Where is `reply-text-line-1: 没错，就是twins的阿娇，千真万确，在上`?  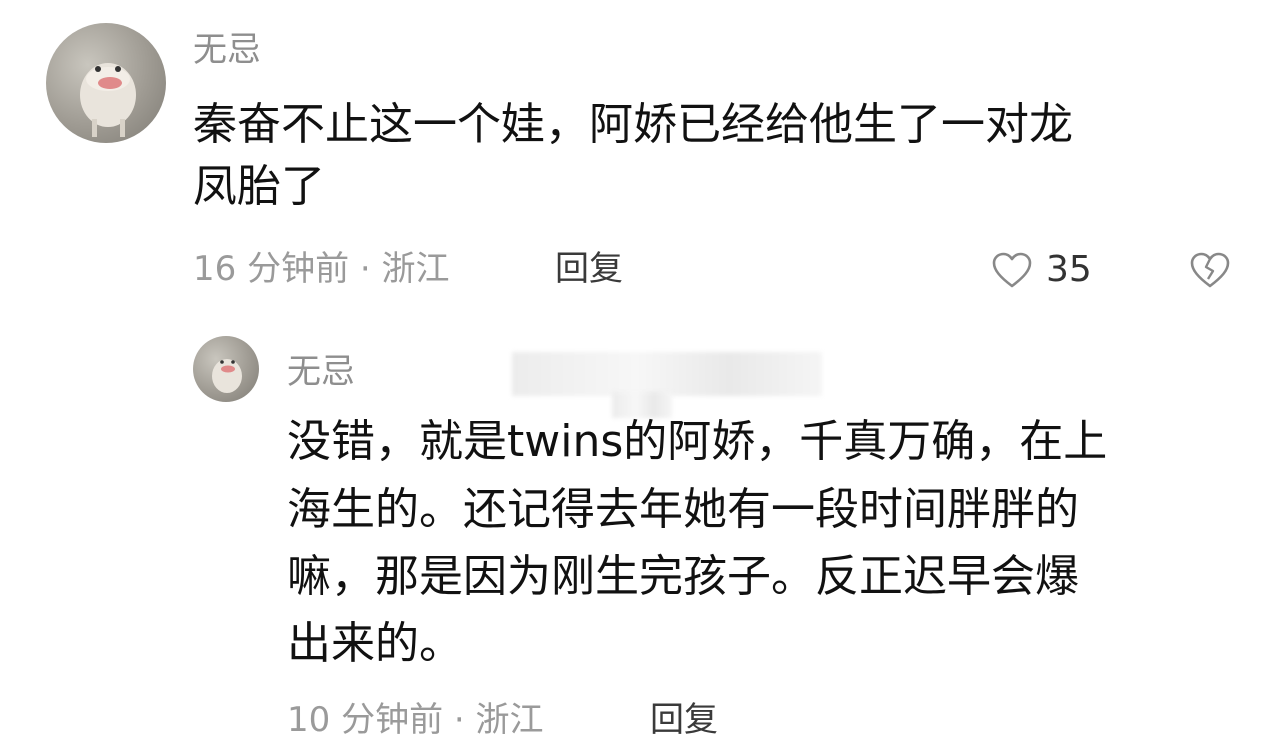
reply-text-line-1: 没错，就是twins的阿娇，千真万确，在上 is located at coordinates (697, 441).